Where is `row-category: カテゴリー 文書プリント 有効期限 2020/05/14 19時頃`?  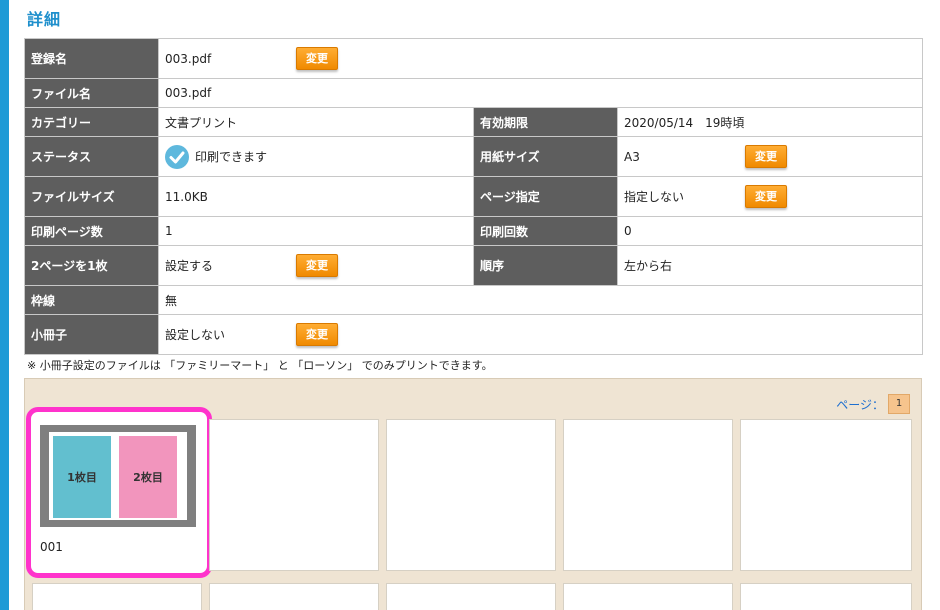 row-category: カテゴリー 文書プリント 有効期限 2020/05/14 19時頃 is located at coordinates (474, 122).